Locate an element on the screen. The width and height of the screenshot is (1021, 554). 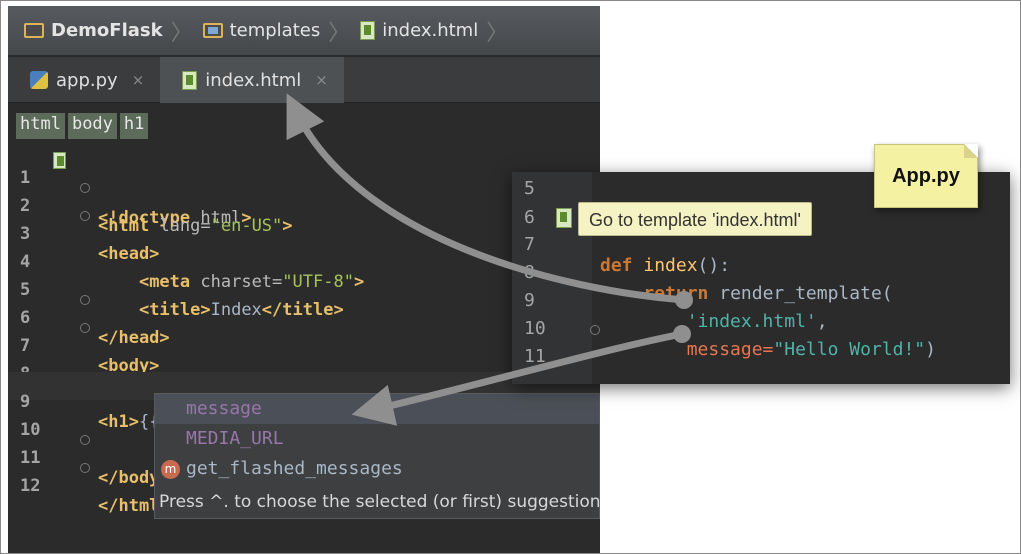
tab-label: app.py is located at coordinates (87, 80).